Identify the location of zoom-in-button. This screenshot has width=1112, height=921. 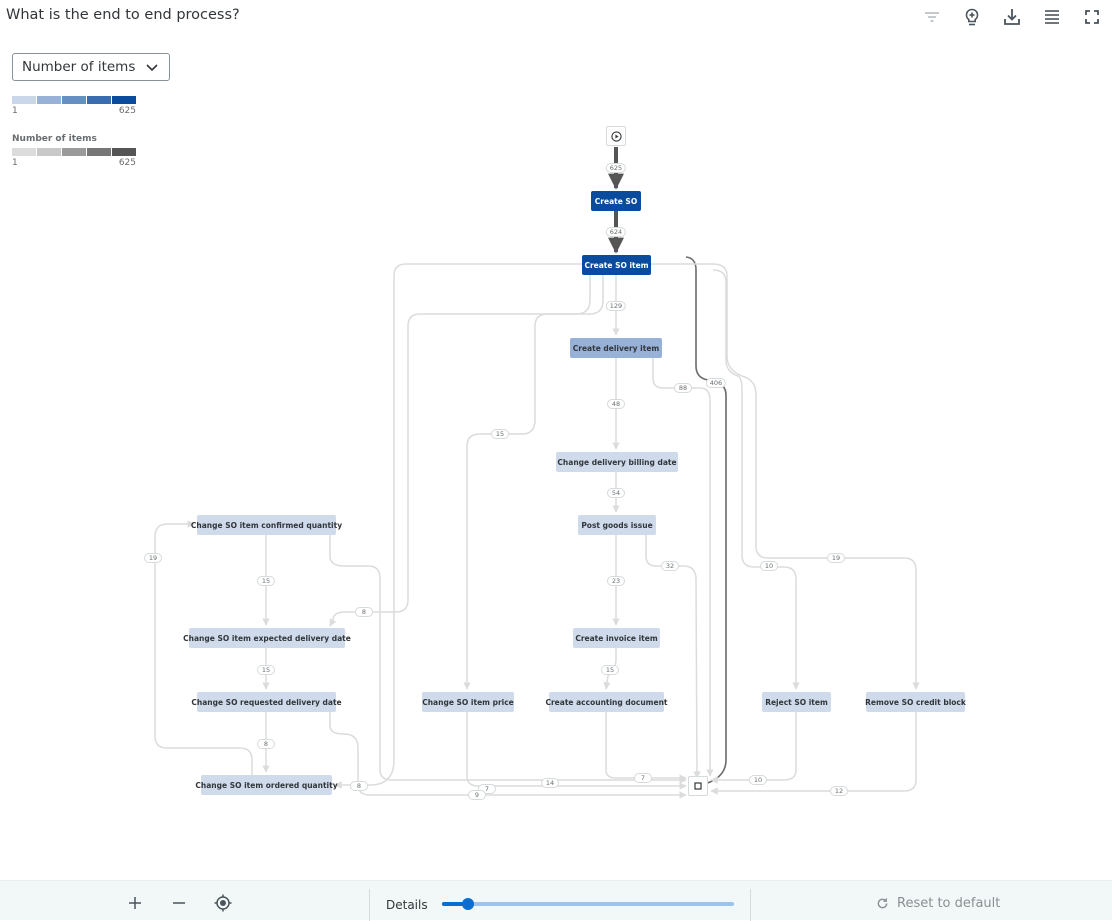
(135, 903).